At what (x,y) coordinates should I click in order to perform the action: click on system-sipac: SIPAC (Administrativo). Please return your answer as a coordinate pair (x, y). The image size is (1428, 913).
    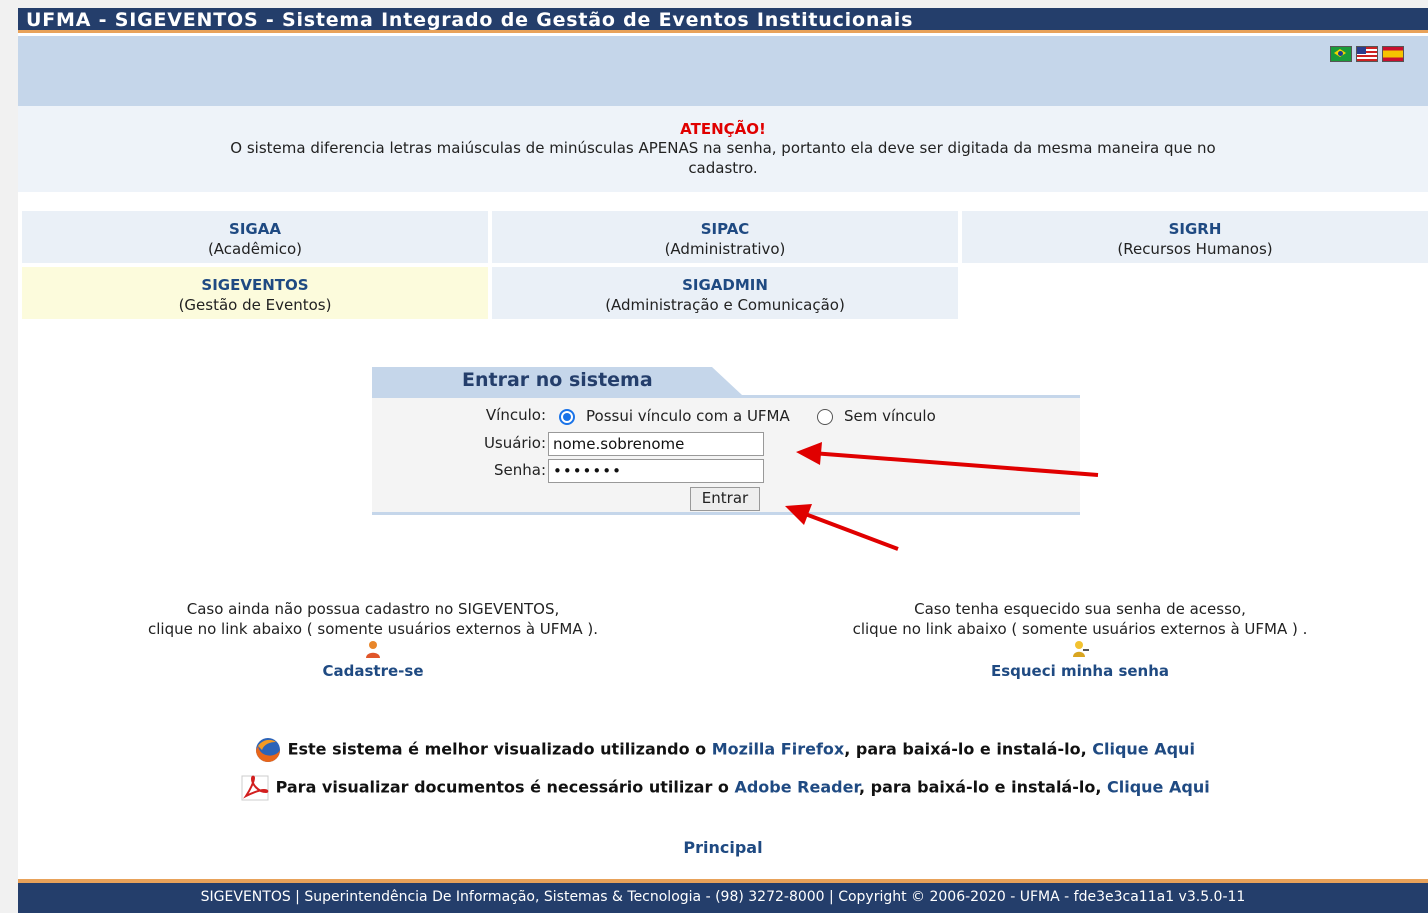
    Looking at the image, I should click on (725, 237).